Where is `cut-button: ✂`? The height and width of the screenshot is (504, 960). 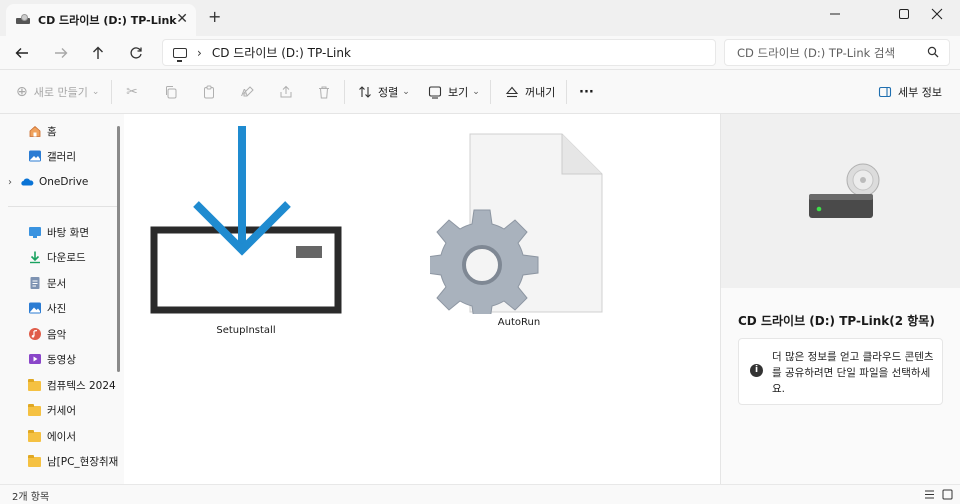
cut-button: ✂ is located at coordinates (132, 92).